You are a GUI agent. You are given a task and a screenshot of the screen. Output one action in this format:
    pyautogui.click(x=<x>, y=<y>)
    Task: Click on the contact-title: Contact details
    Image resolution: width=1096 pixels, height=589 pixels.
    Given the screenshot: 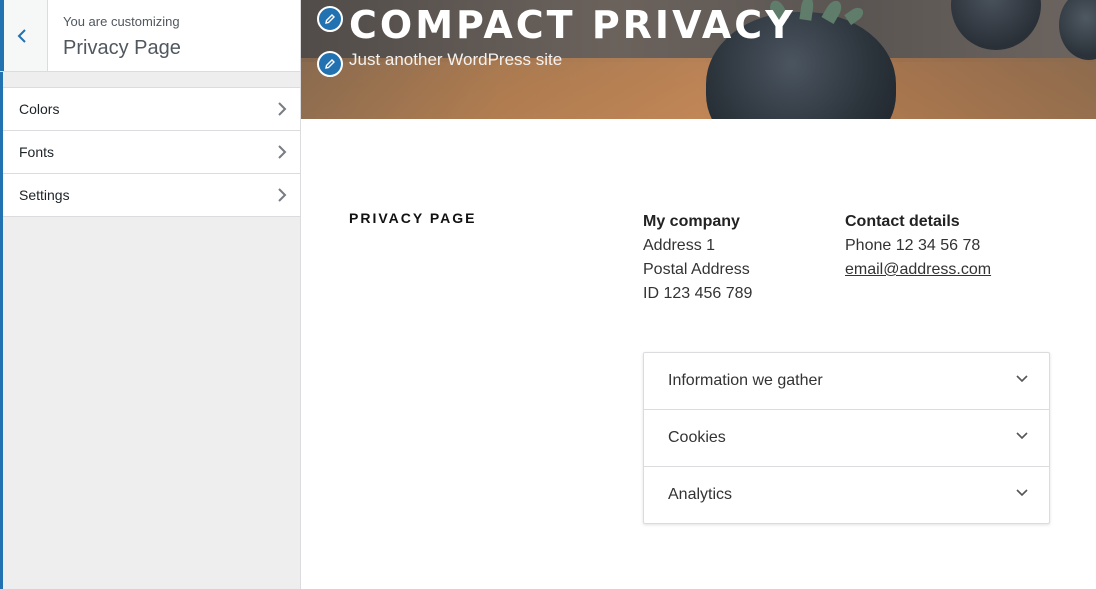 What is the action you would take?
    pyautogui.click(x=902, y=221)
    